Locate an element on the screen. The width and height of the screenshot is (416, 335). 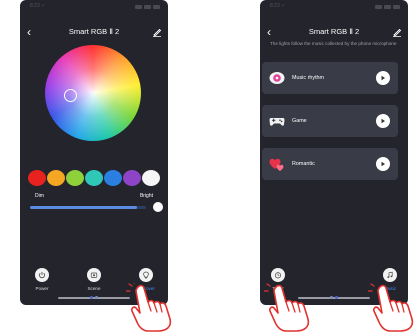
nav-item-scene: Scene is located at coordinates (94, 279).